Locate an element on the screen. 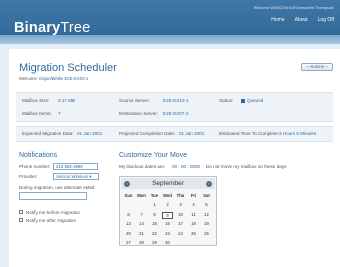 The width and height of the screenshot is (340, 267). welcome-mailbox-line: Welcome: Dajon/Bihike E2E-EX03-1 is located at coordinates (54, 78).